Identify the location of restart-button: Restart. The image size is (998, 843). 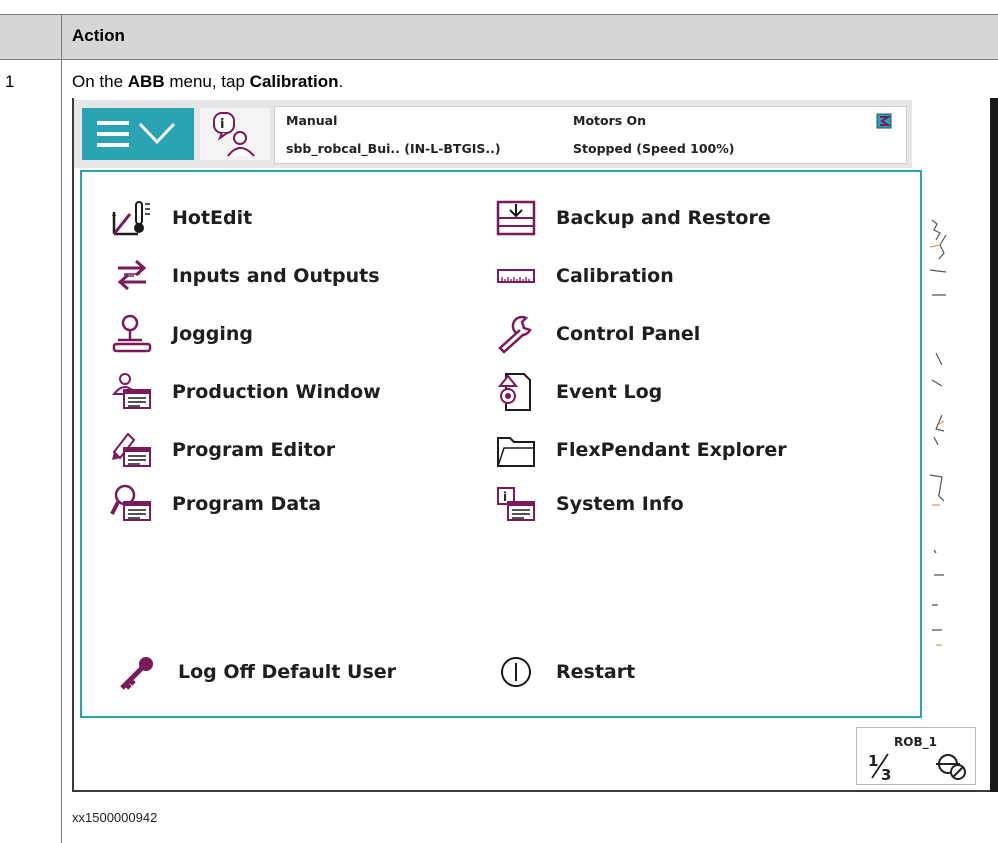
(564, 672).